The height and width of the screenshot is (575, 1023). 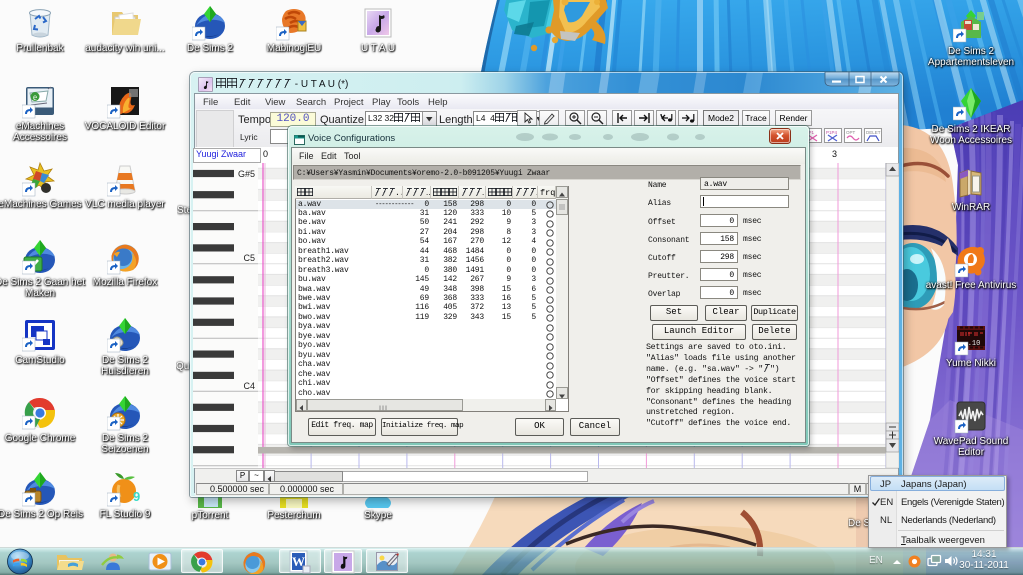 I want to click on svg-text: C4, so click(x=249, y=386).